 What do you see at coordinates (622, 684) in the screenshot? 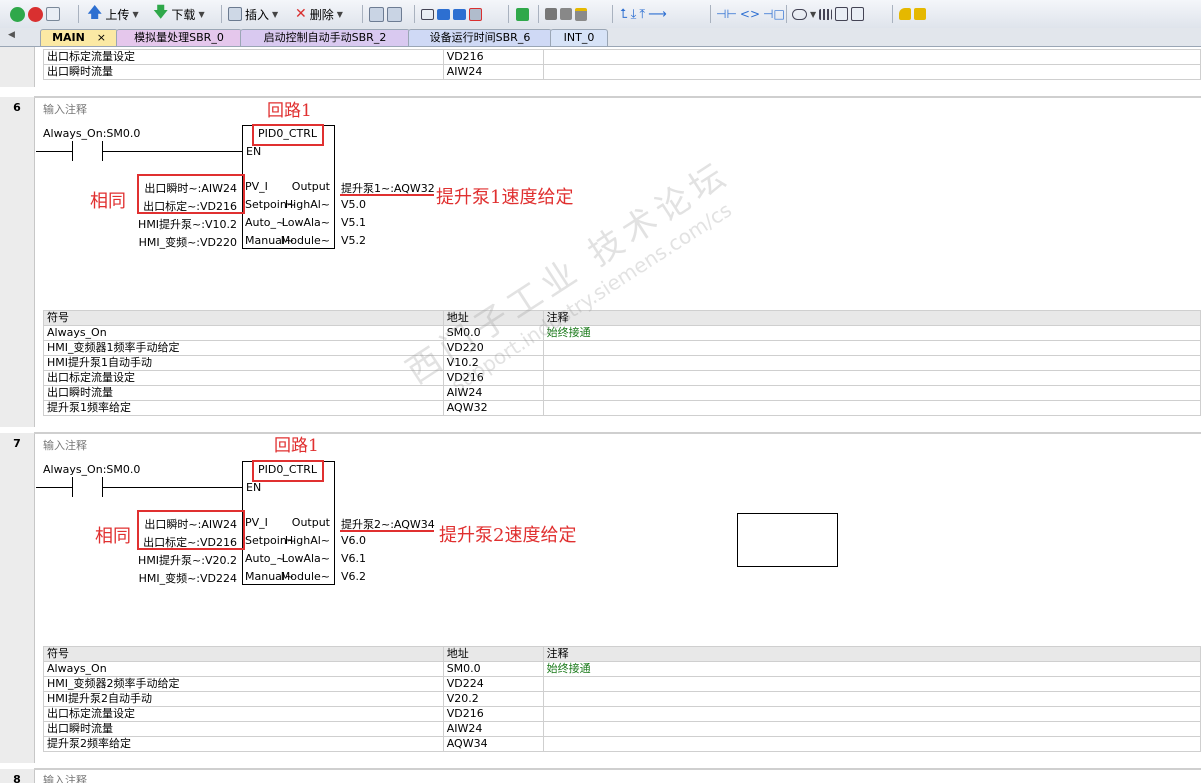
I see `table-row: HMI_变频器2频率手动给定 VD224` at bounding box center [622, 684].